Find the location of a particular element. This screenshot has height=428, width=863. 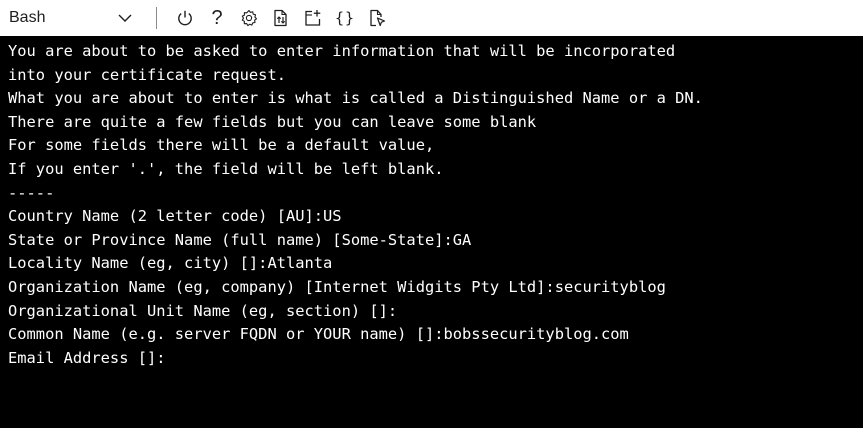

open-editor-button: {} is located at coordinates (345, 18).